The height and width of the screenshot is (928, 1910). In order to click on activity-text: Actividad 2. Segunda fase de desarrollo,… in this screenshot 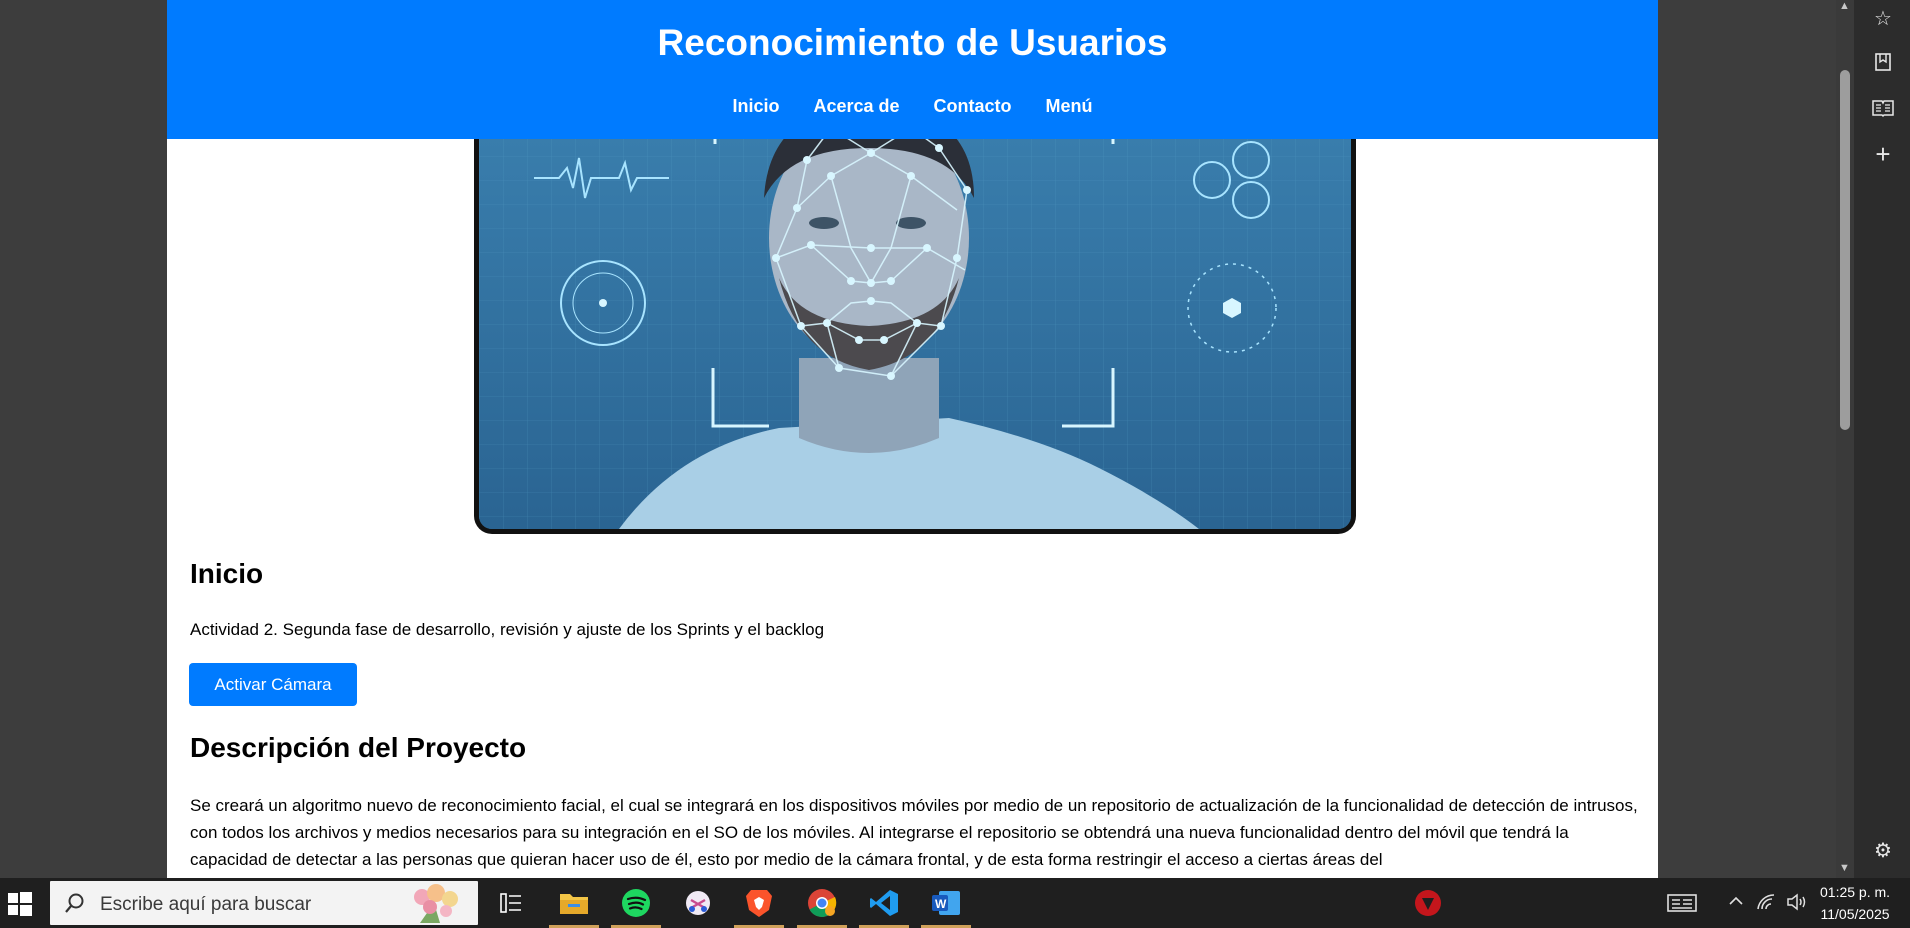, I will do `click(507, 629)`.